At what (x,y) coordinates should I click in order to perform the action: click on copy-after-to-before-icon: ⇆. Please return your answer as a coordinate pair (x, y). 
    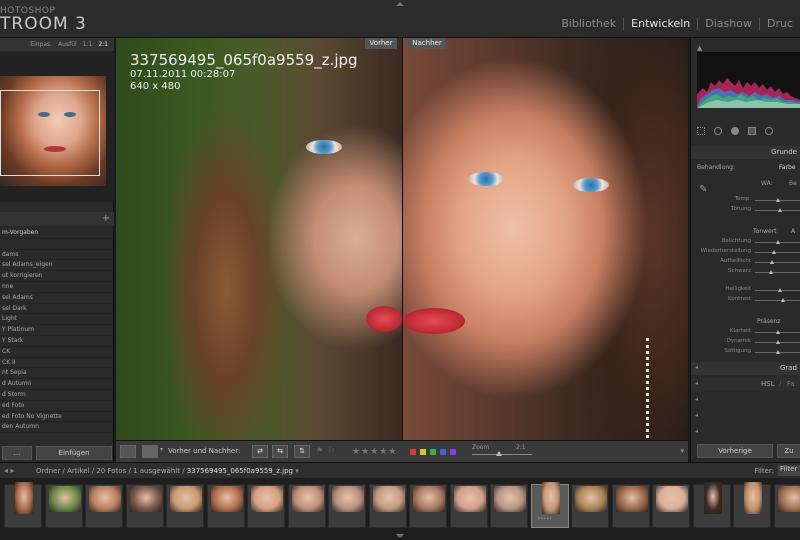
    Looking at the image, I should click on (280, 451).